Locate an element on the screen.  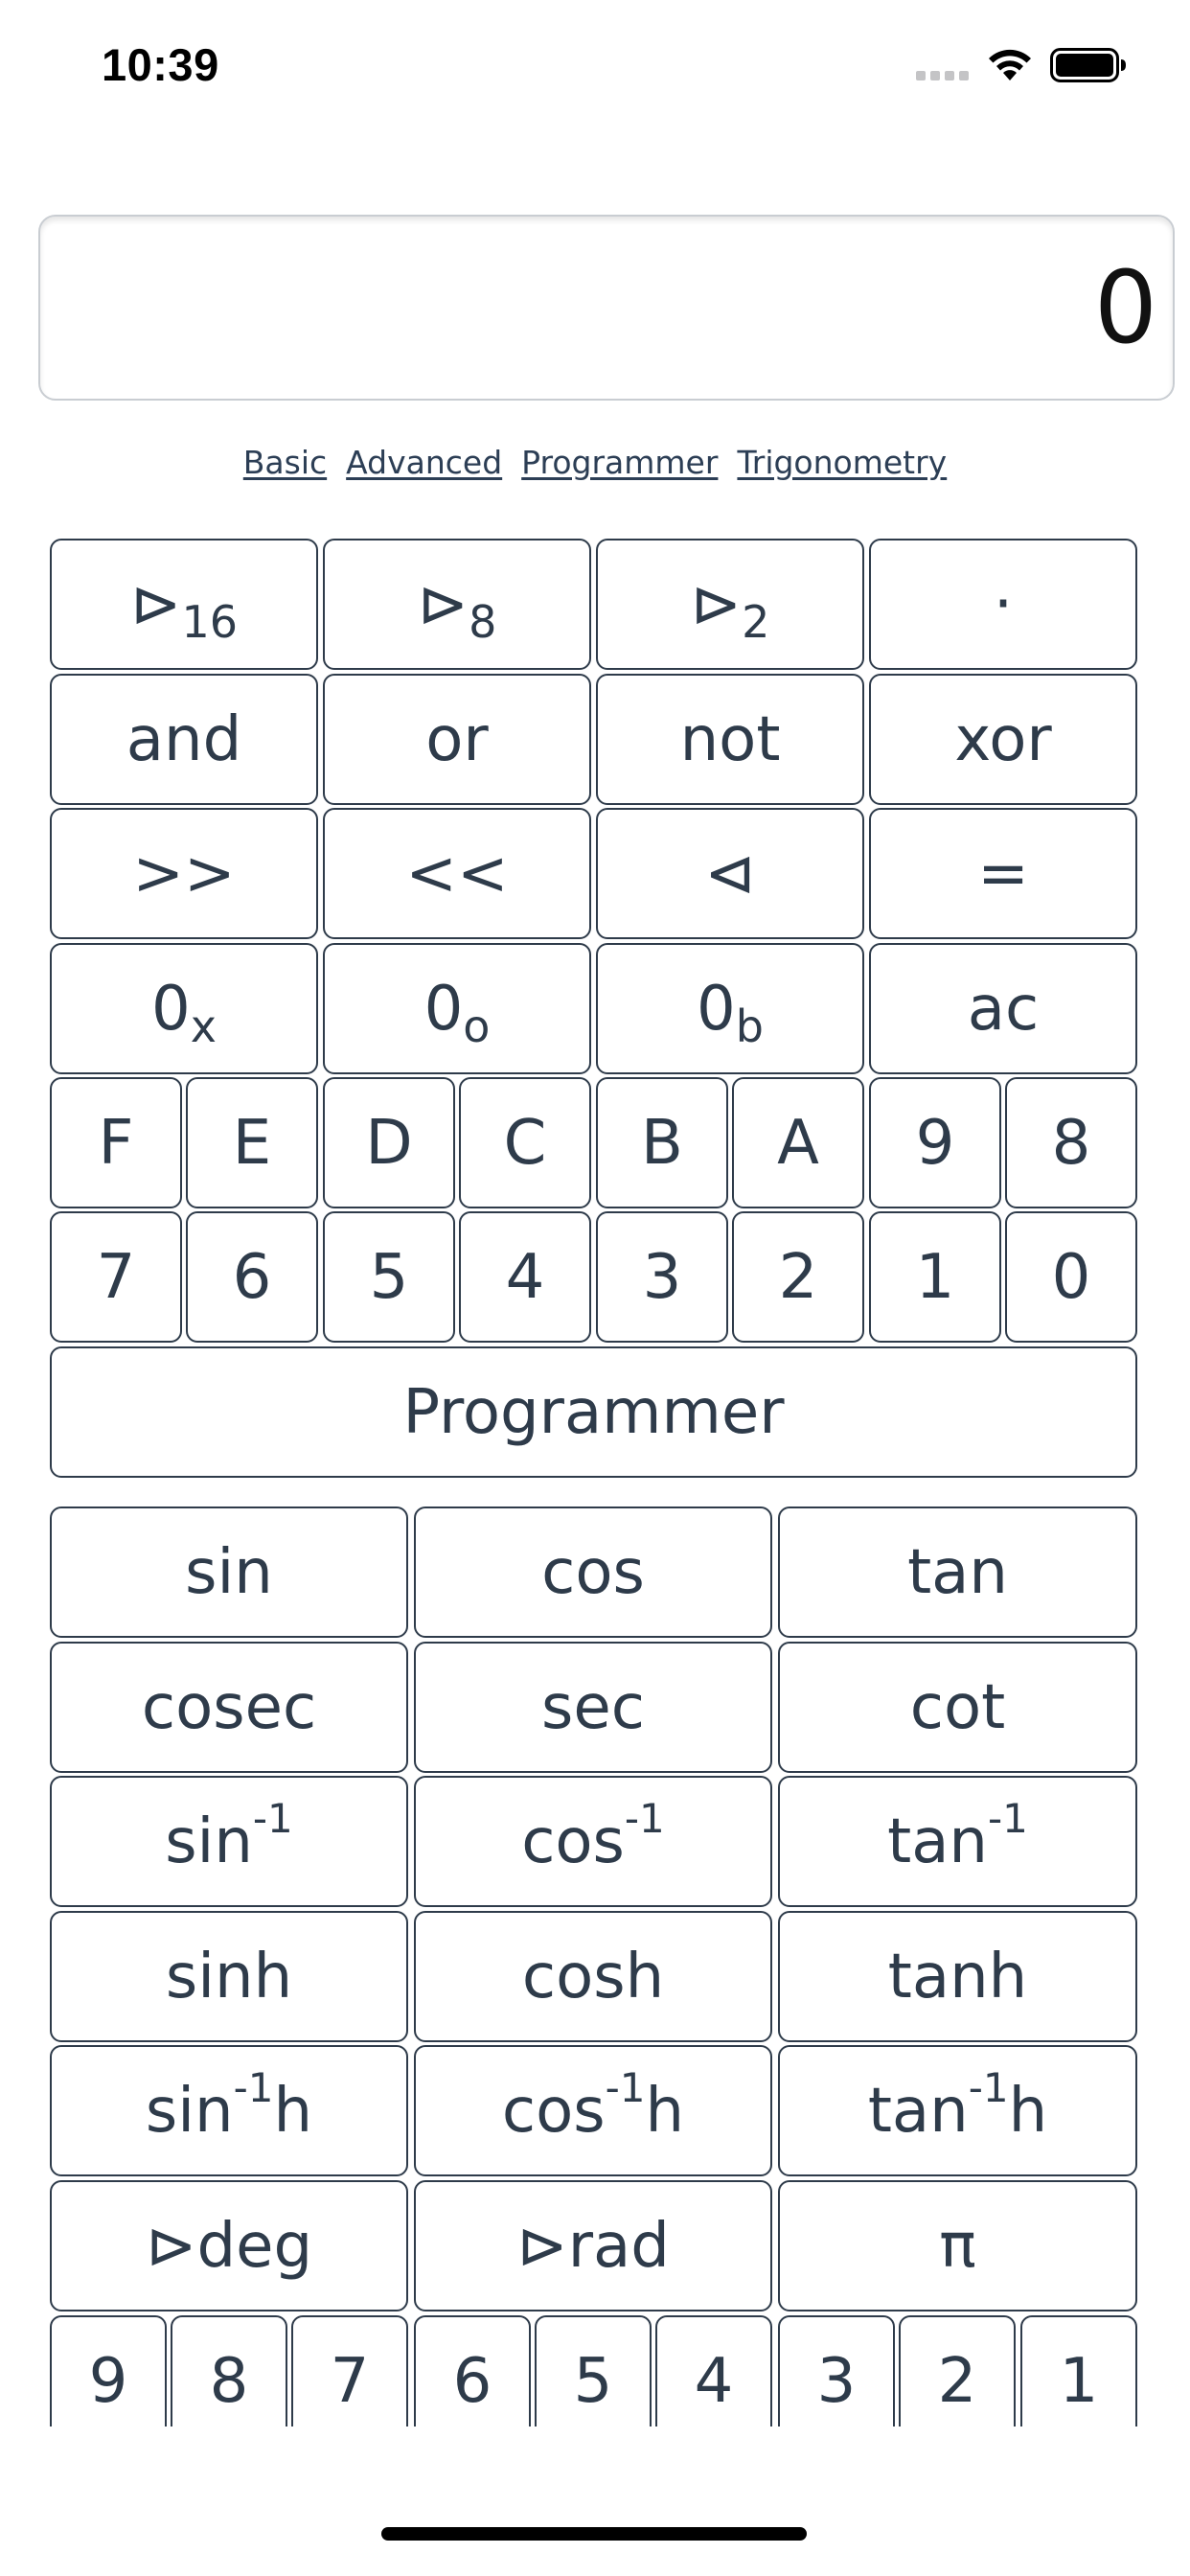
display-value: 0 is located at coordinates (1125, 307).